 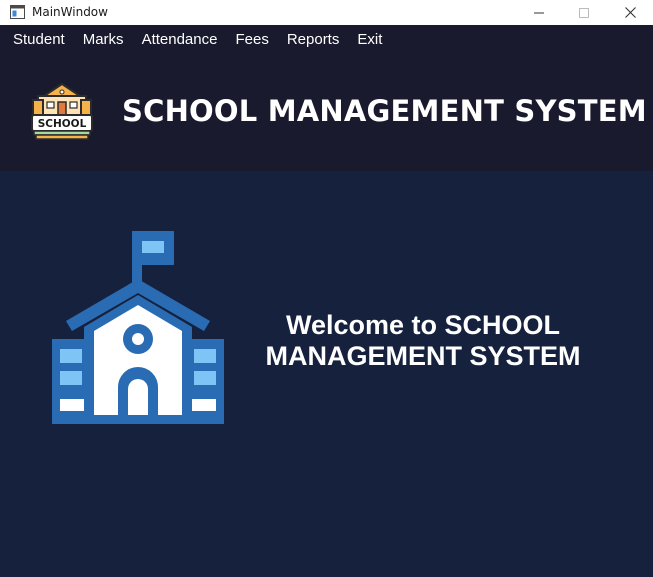 I want to click on menu-exit: Exit, so click(x=369, y=39).